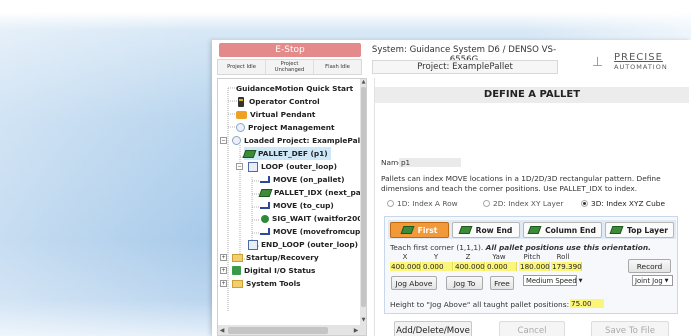 The width and height of the screenshot is (691, 336). I want to click on coord-header-yaw: Yaw, so click(499, 257).